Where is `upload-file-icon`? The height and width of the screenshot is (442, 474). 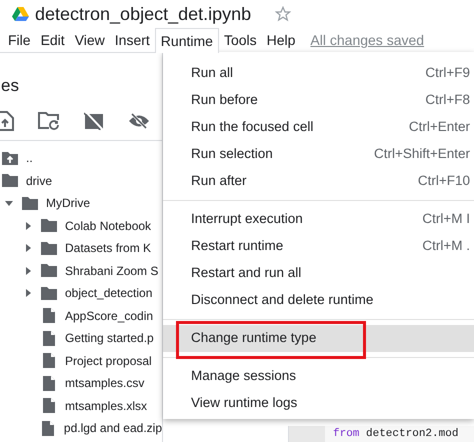 upload-file-icon is located at coordinates (7, 120).